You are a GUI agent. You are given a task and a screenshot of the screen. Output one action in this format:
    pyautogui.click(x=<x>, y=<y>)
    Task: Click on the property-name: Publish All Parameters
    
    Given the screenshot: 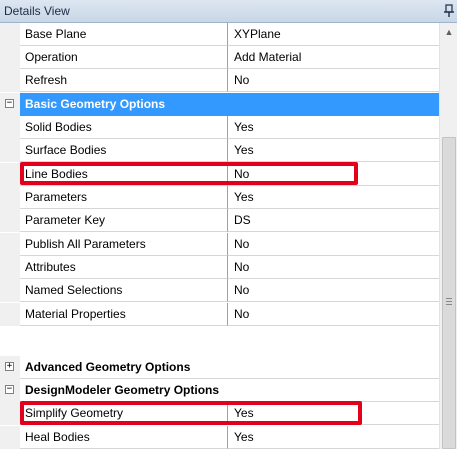 What is the action you would take?
    pyautogui.click(x=124, y=244)
    